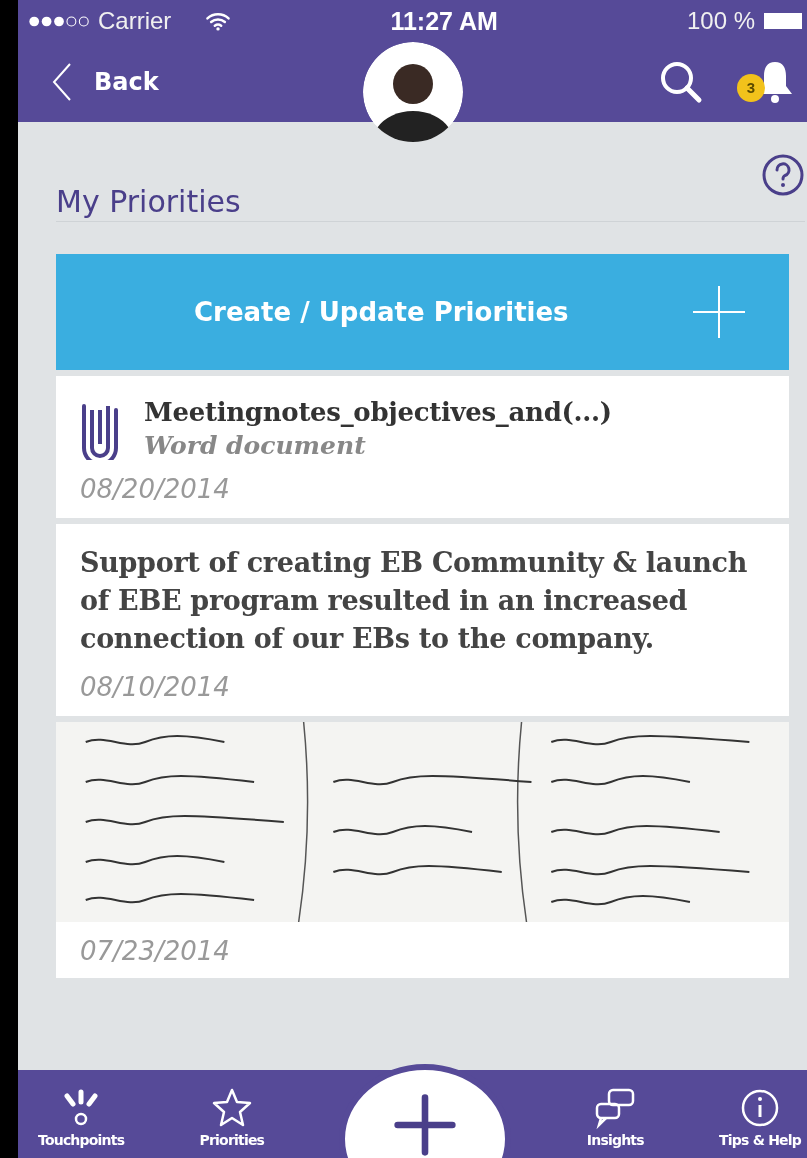 The image size is (807, 1158). Describe the element at coordinates (783, 175) in the screenshot. I see `help-icon` at that location.